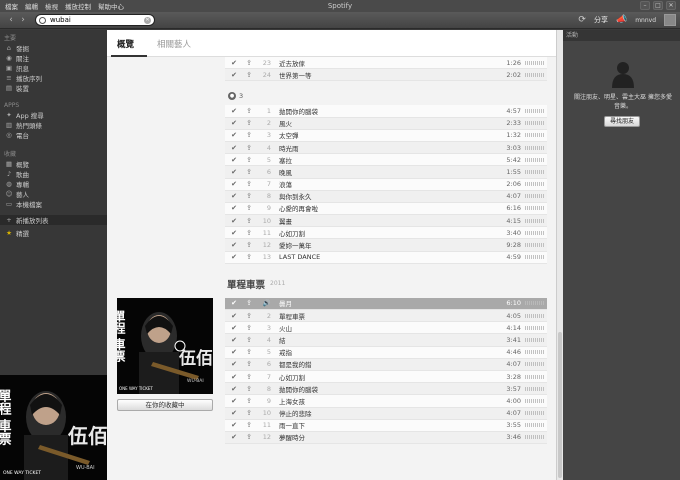 The width and height of the screenshot is (680, 480). What do you see at coordinates (386, 184) in the screenshot?
I see `table-row: ✔ ⇪ 7 浪蕩 2:06` at bounding box center [386, 184].